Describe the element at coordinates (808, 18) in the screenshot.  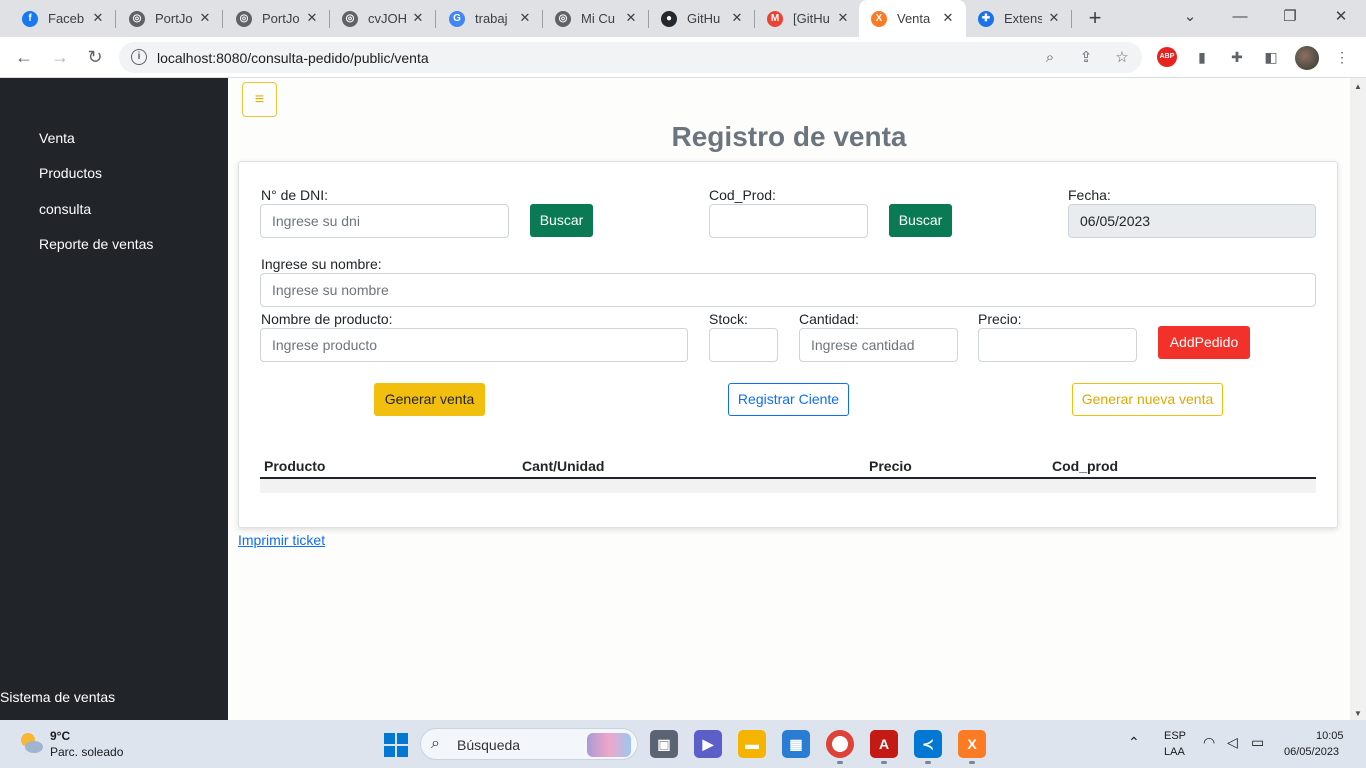
I see `browser-tab: M [GitHu ✕` at that location.